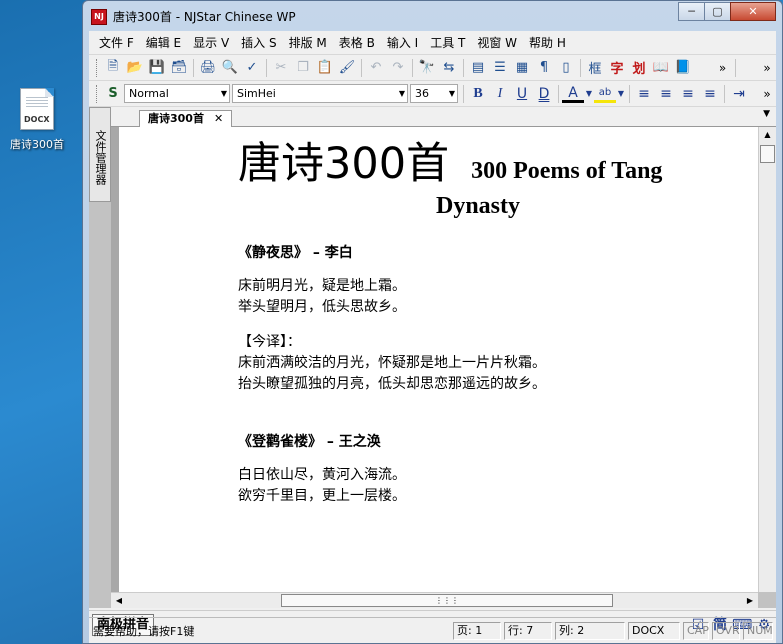 This screenshot has width=783, height=644. What do you see at coordinates (666, 94) in the screenshot?
I see `align-center-icon: ≡` at bounding box center [666, 94].